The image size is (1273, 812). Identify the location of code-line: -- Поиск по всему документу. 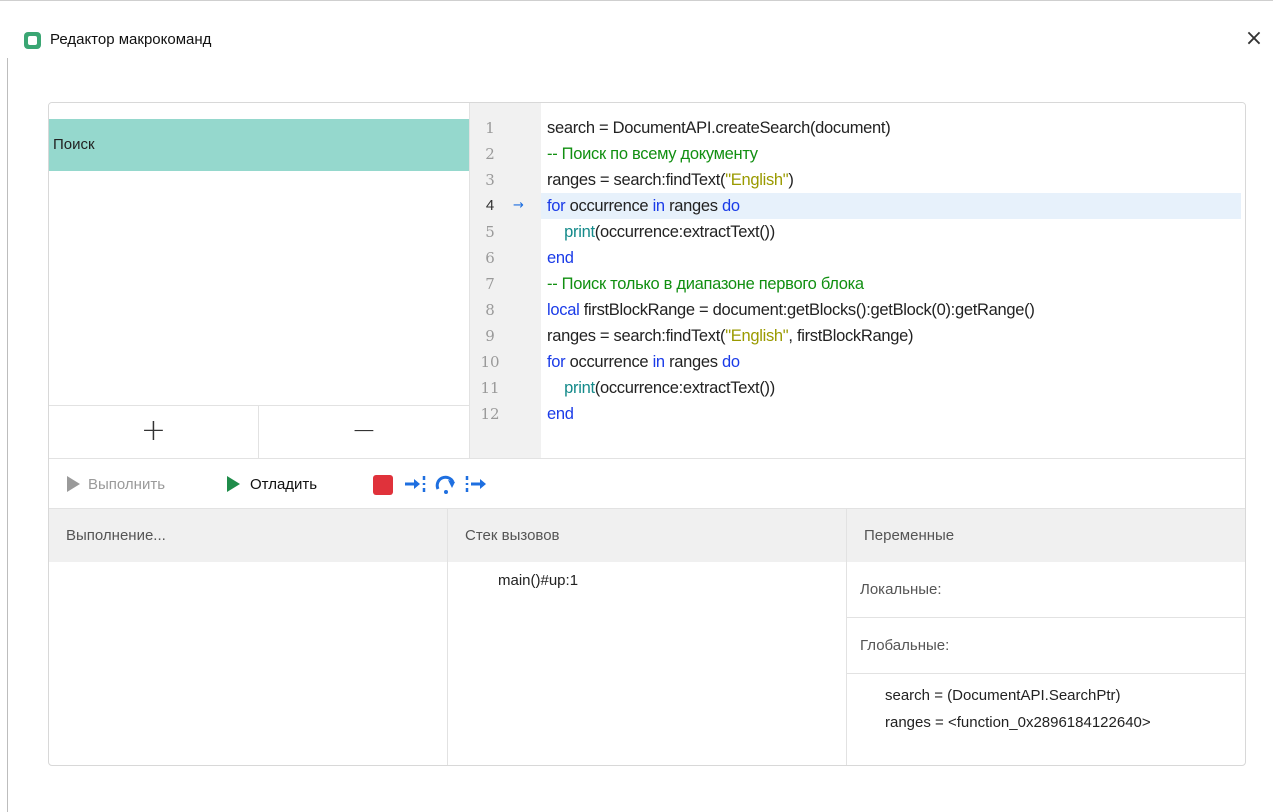
(652, 154).